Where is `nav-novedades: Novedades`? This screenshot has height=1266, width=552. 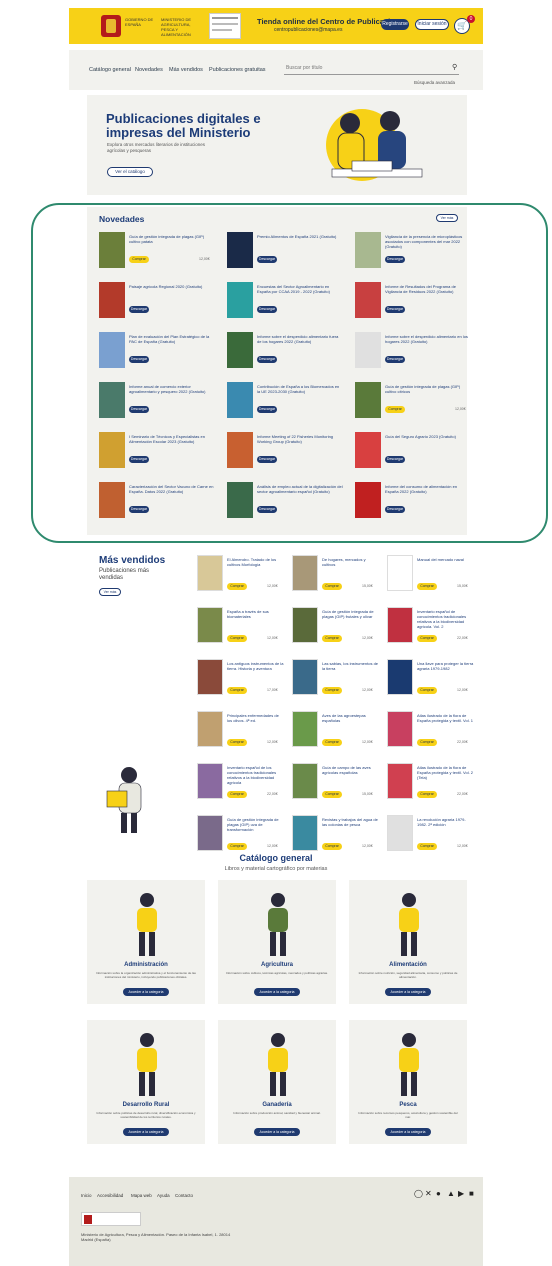
nav-novedades: Novedades is located at coordinates (149, 70).